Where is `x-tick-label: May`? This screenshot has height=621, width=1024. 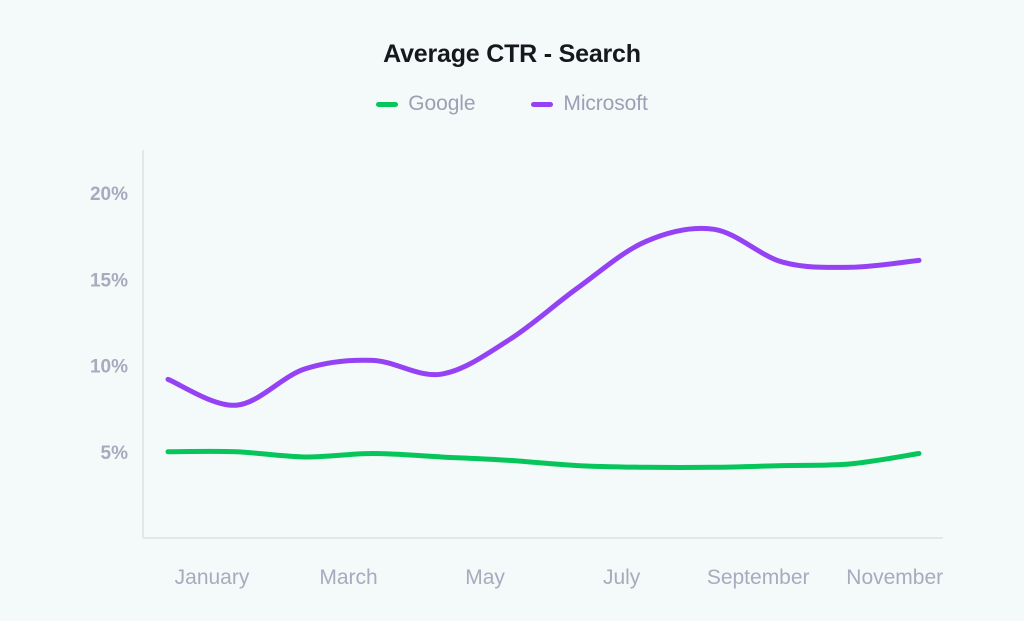
x-tick-label: May is located at coordinates (485, 577).